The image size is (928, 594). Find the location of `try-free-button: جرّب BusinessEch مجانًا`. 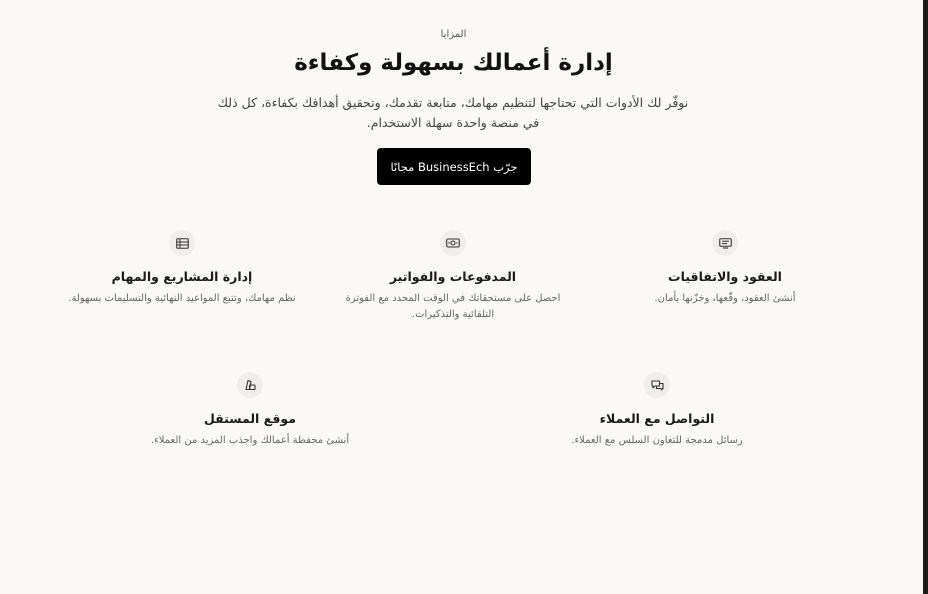

try-free-button: جرّب BusinessEch مجانًا is located at coordinates (454, 166).